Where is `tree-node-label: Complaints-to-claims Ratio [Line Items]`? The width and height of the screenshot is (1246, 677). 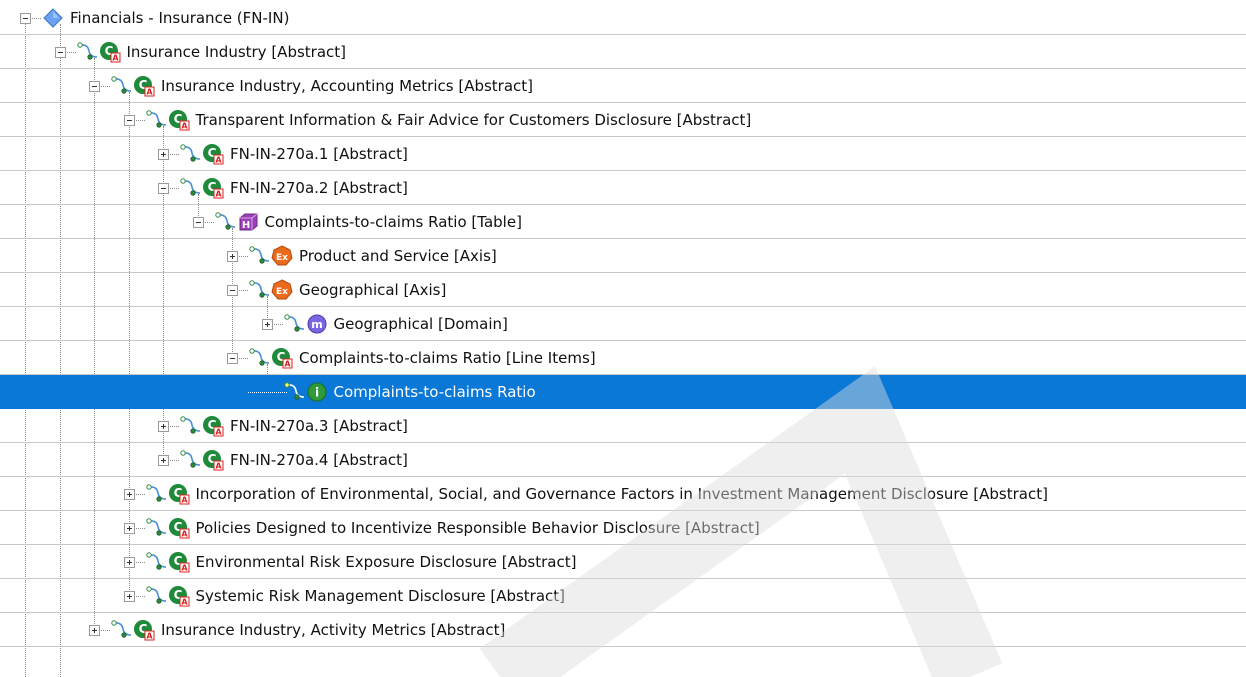 tree-node-label: Complaints-to-claims Ratio [Line Items] is located at coordinates (447, 358).